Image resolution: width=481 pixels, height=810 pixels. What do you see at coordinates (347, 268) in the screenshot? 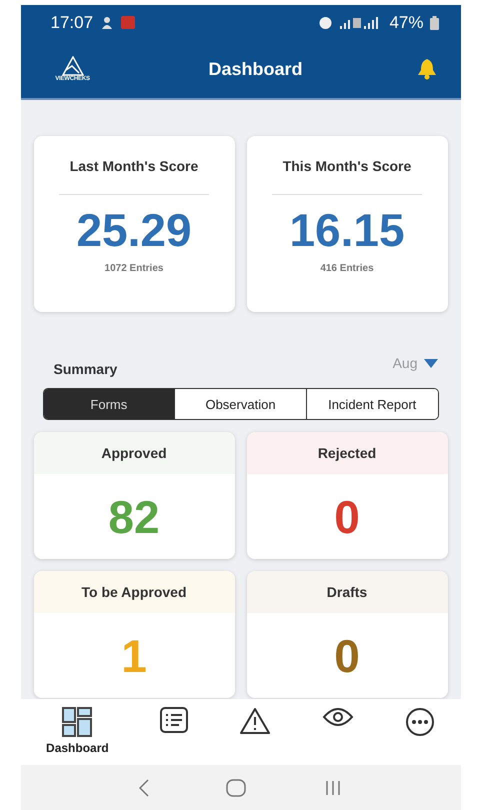
I see `entries-count: 416 Entries` at bounding box center [347, 268].